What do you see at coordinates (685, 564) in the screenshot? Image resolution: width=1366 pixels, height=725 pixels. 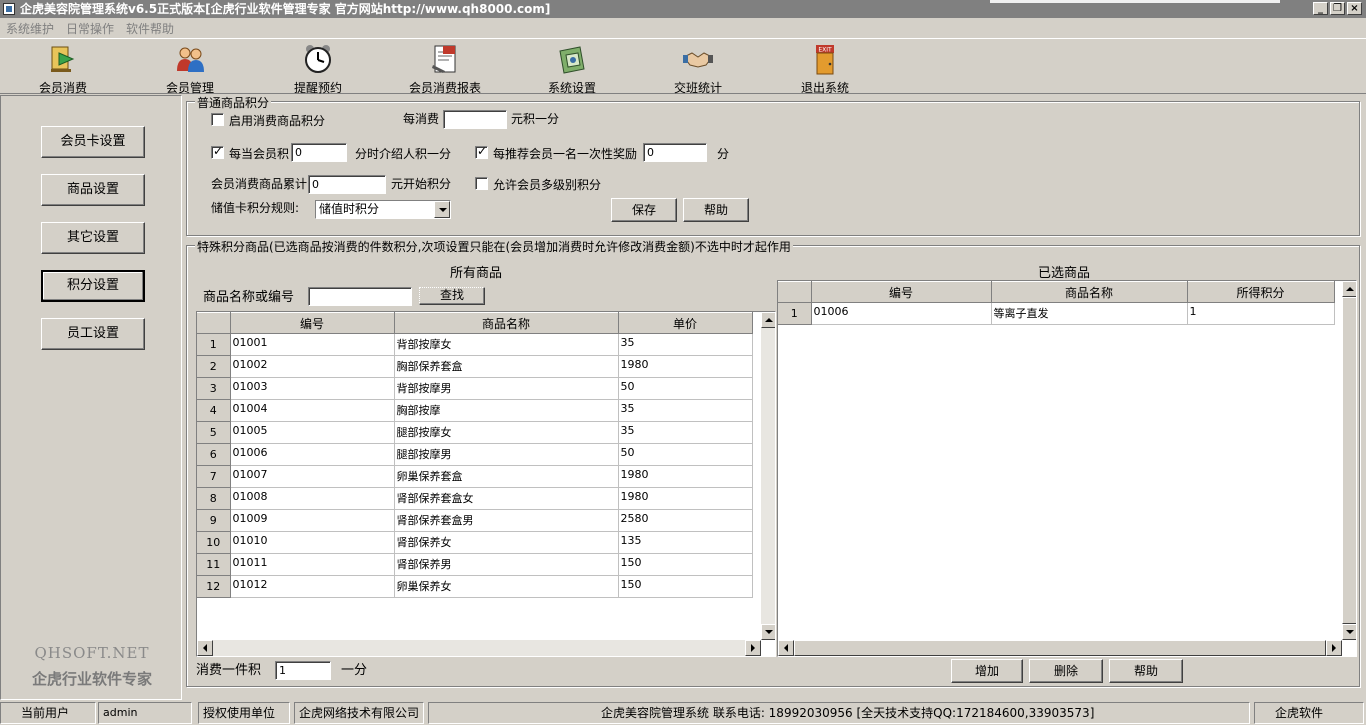 I see `table-cell: 150` at bounding box center [685, 564].